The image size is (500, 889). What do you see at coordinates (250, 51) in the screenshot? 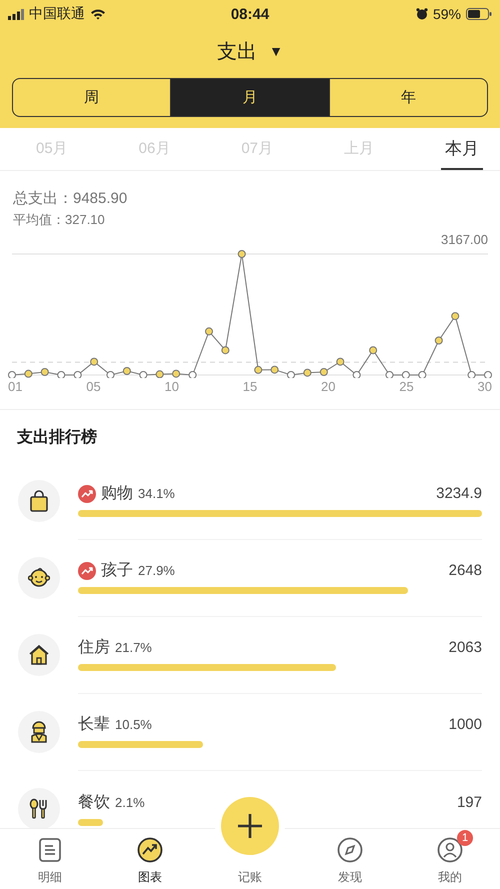
I see `type-dropdown: 支出 ▼` at bounding box center [250, 51].